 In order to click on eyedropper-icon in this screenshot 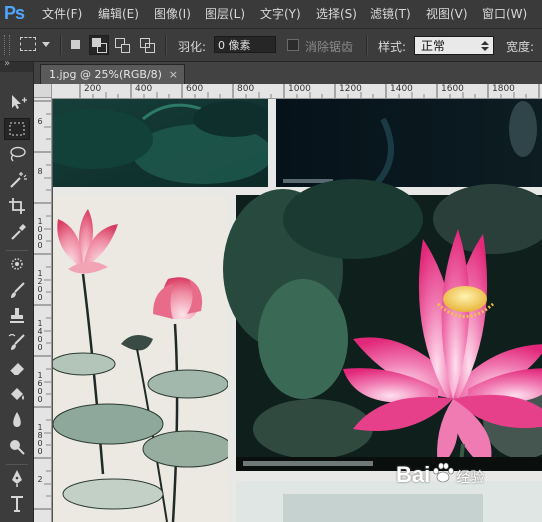, I will do `click(17, 233)`.